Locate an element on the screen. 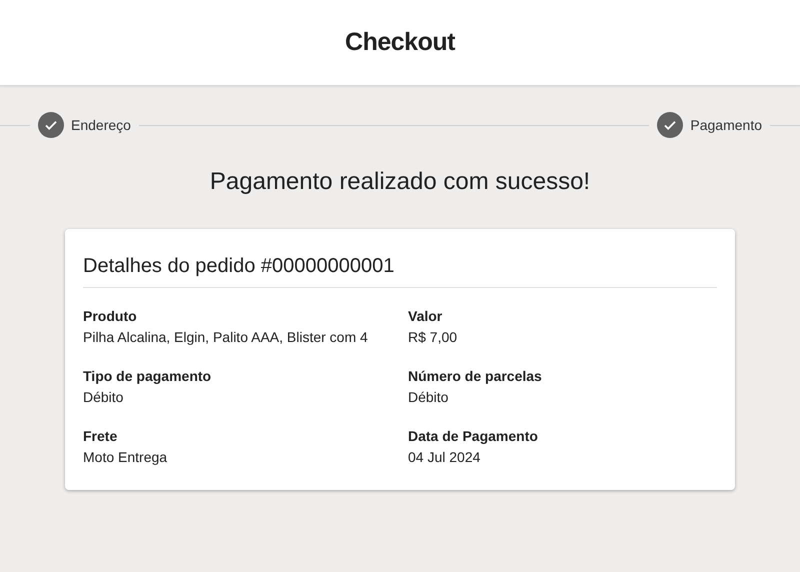 The height and width of the screenshot is (572, 800). field-label: Produto is located at coordinates (110, 316).